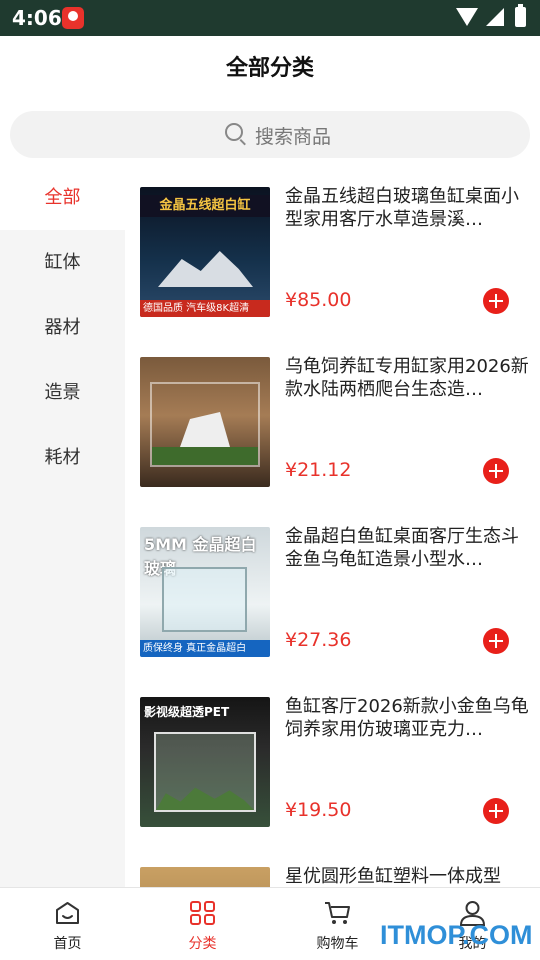 This screenshot has height=960, width=540. What do you see at coordinates (205, 308) in the screenshot?
I see `product-image-badge: 德国品质 汽车级8K超清` at bounding box center [205, 308].